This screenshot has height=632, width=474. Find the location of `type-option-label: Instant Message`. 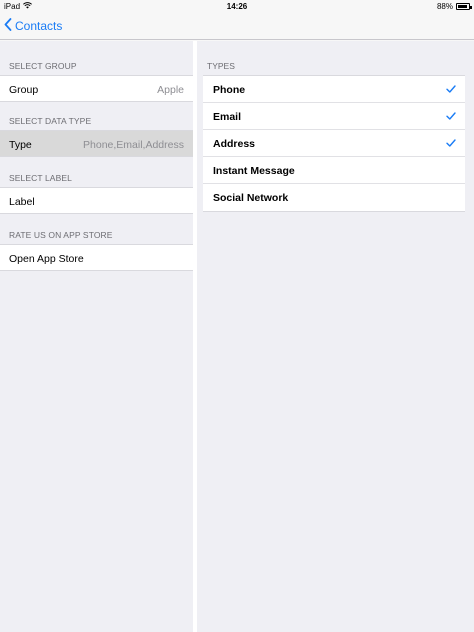

type-option-label: Instant Message is located at coordinates (254, 171).